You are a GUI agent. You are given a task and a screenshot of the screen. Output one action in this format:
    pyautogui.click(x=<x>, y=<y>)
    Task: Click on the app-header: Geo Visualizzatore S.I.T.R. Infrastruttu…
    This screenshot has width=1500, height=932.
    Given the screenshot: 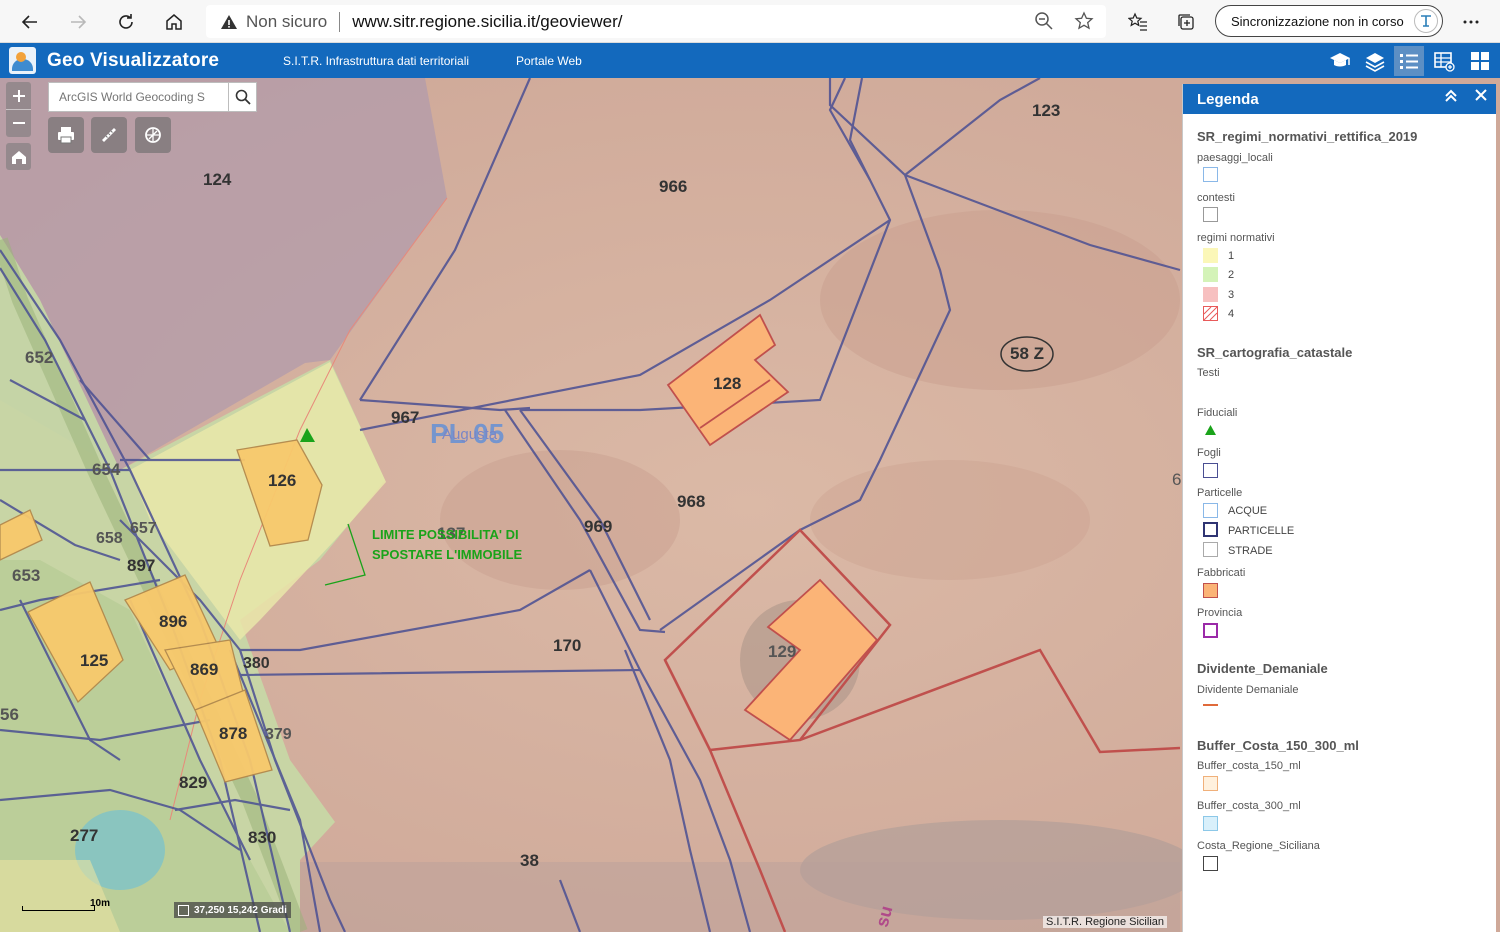 What is the action you would take?
    pyautogui.click(x=750, y=60)
    